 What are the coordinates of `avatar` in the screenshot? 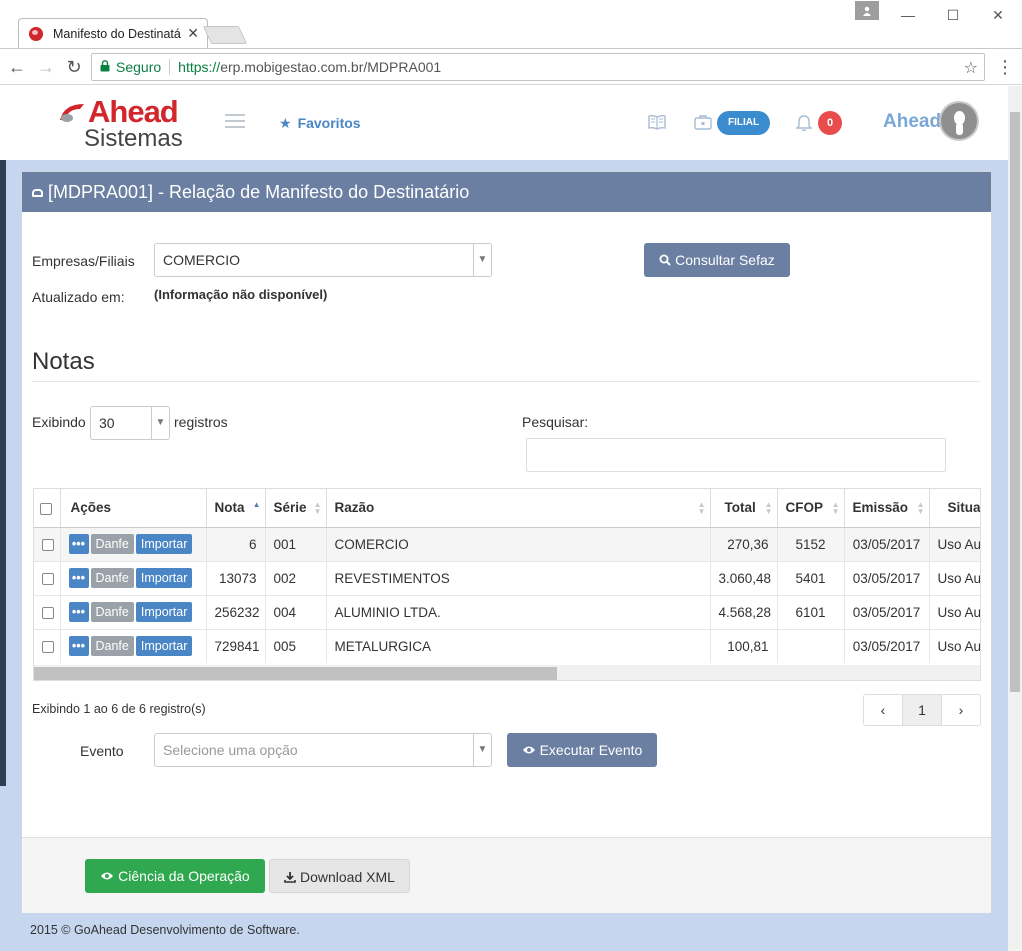 It's located at (959, 121).